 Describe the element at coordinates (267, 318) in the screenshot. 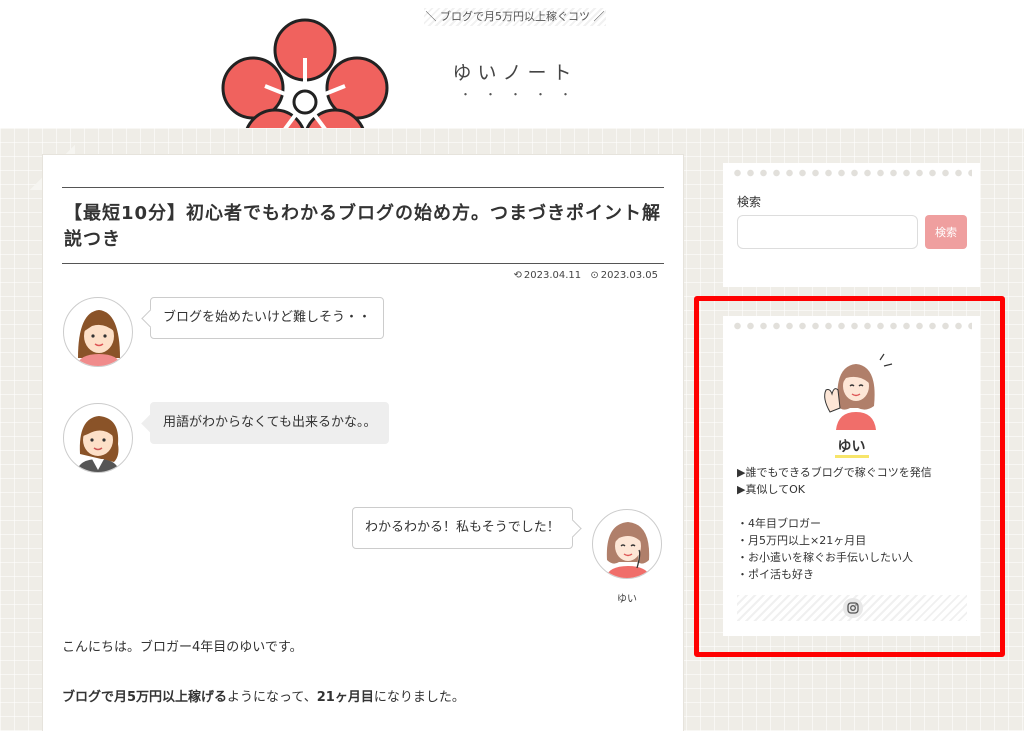

I see `chat-bubble-1: ブログを始めたいけど難しそう・・` at that location.